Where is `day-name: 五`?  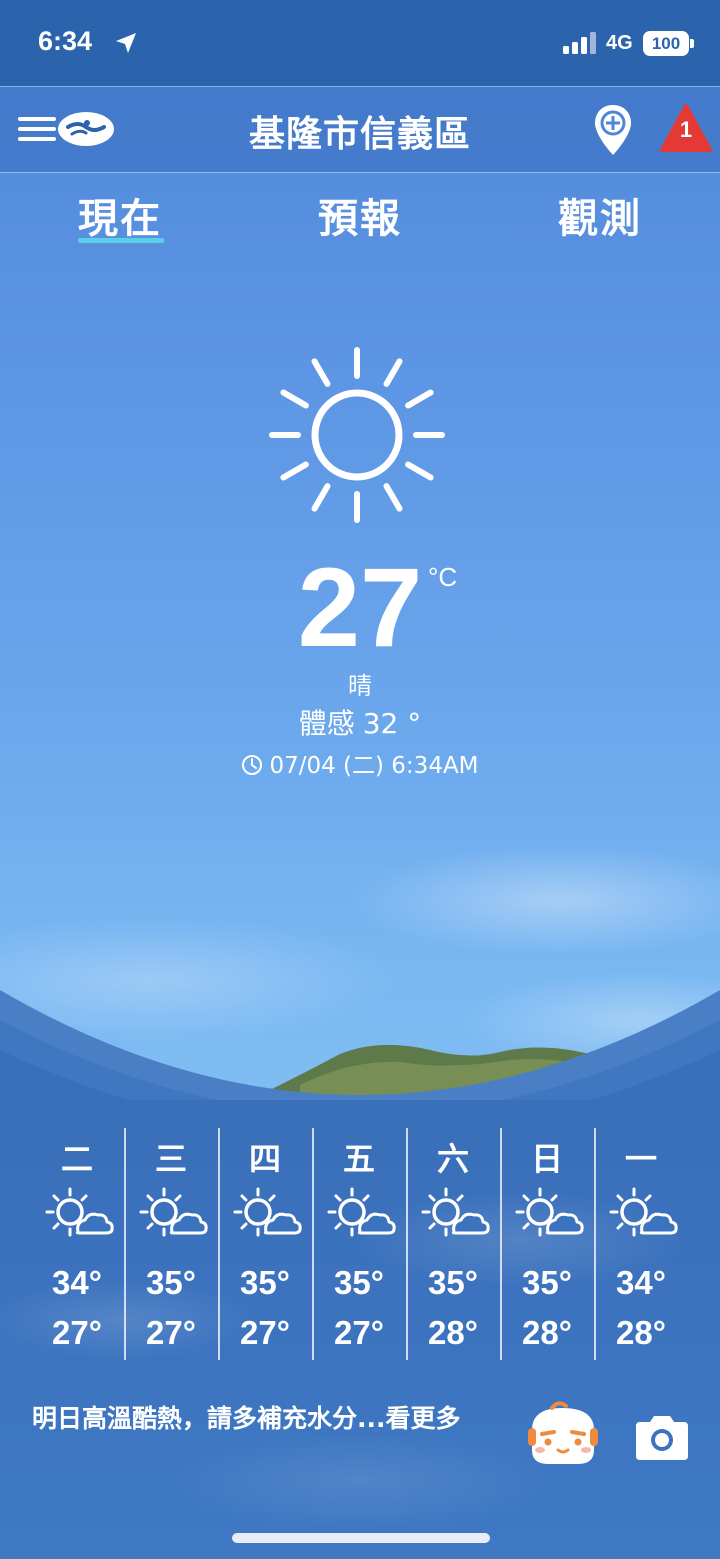 day-name: 五 is located at coordinates (358, 1159).